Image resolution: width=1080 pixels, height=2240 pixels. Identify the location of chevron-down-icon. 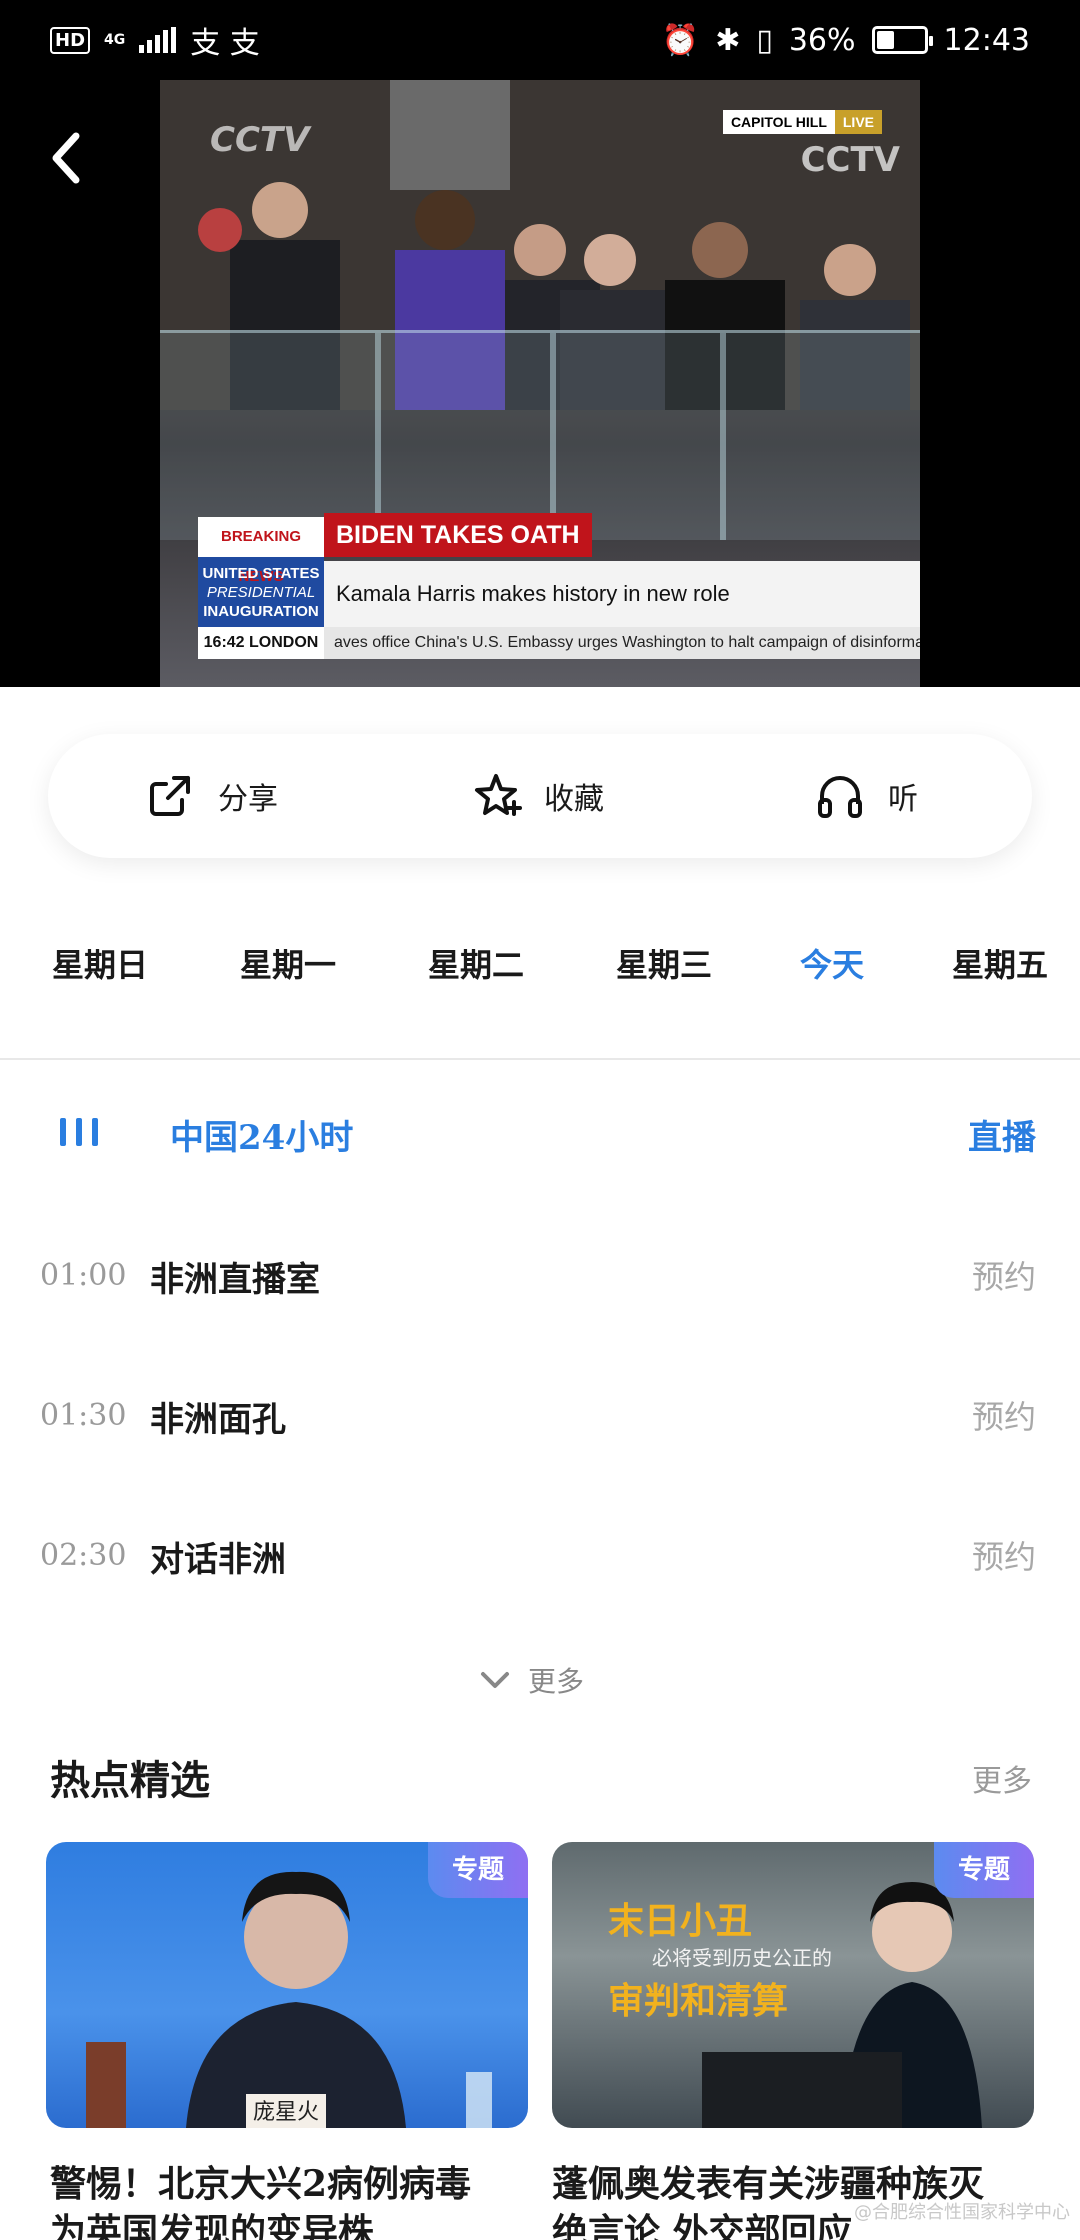
(495, 1680).